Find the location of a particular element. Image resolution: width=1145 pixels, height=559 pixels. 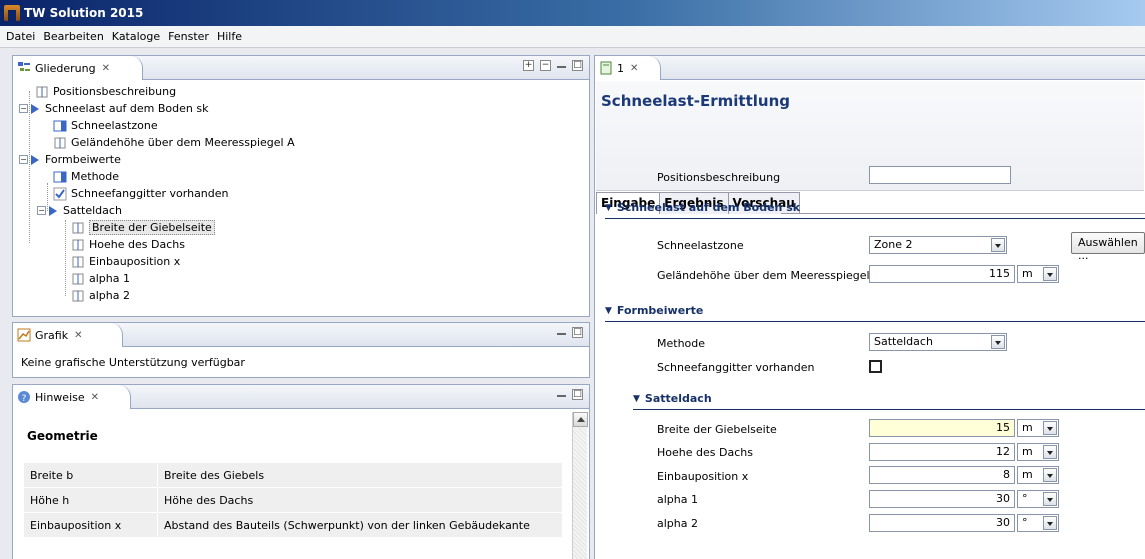

editor-tabstrip: 1 ✕ is located at coordinates (870, 68).